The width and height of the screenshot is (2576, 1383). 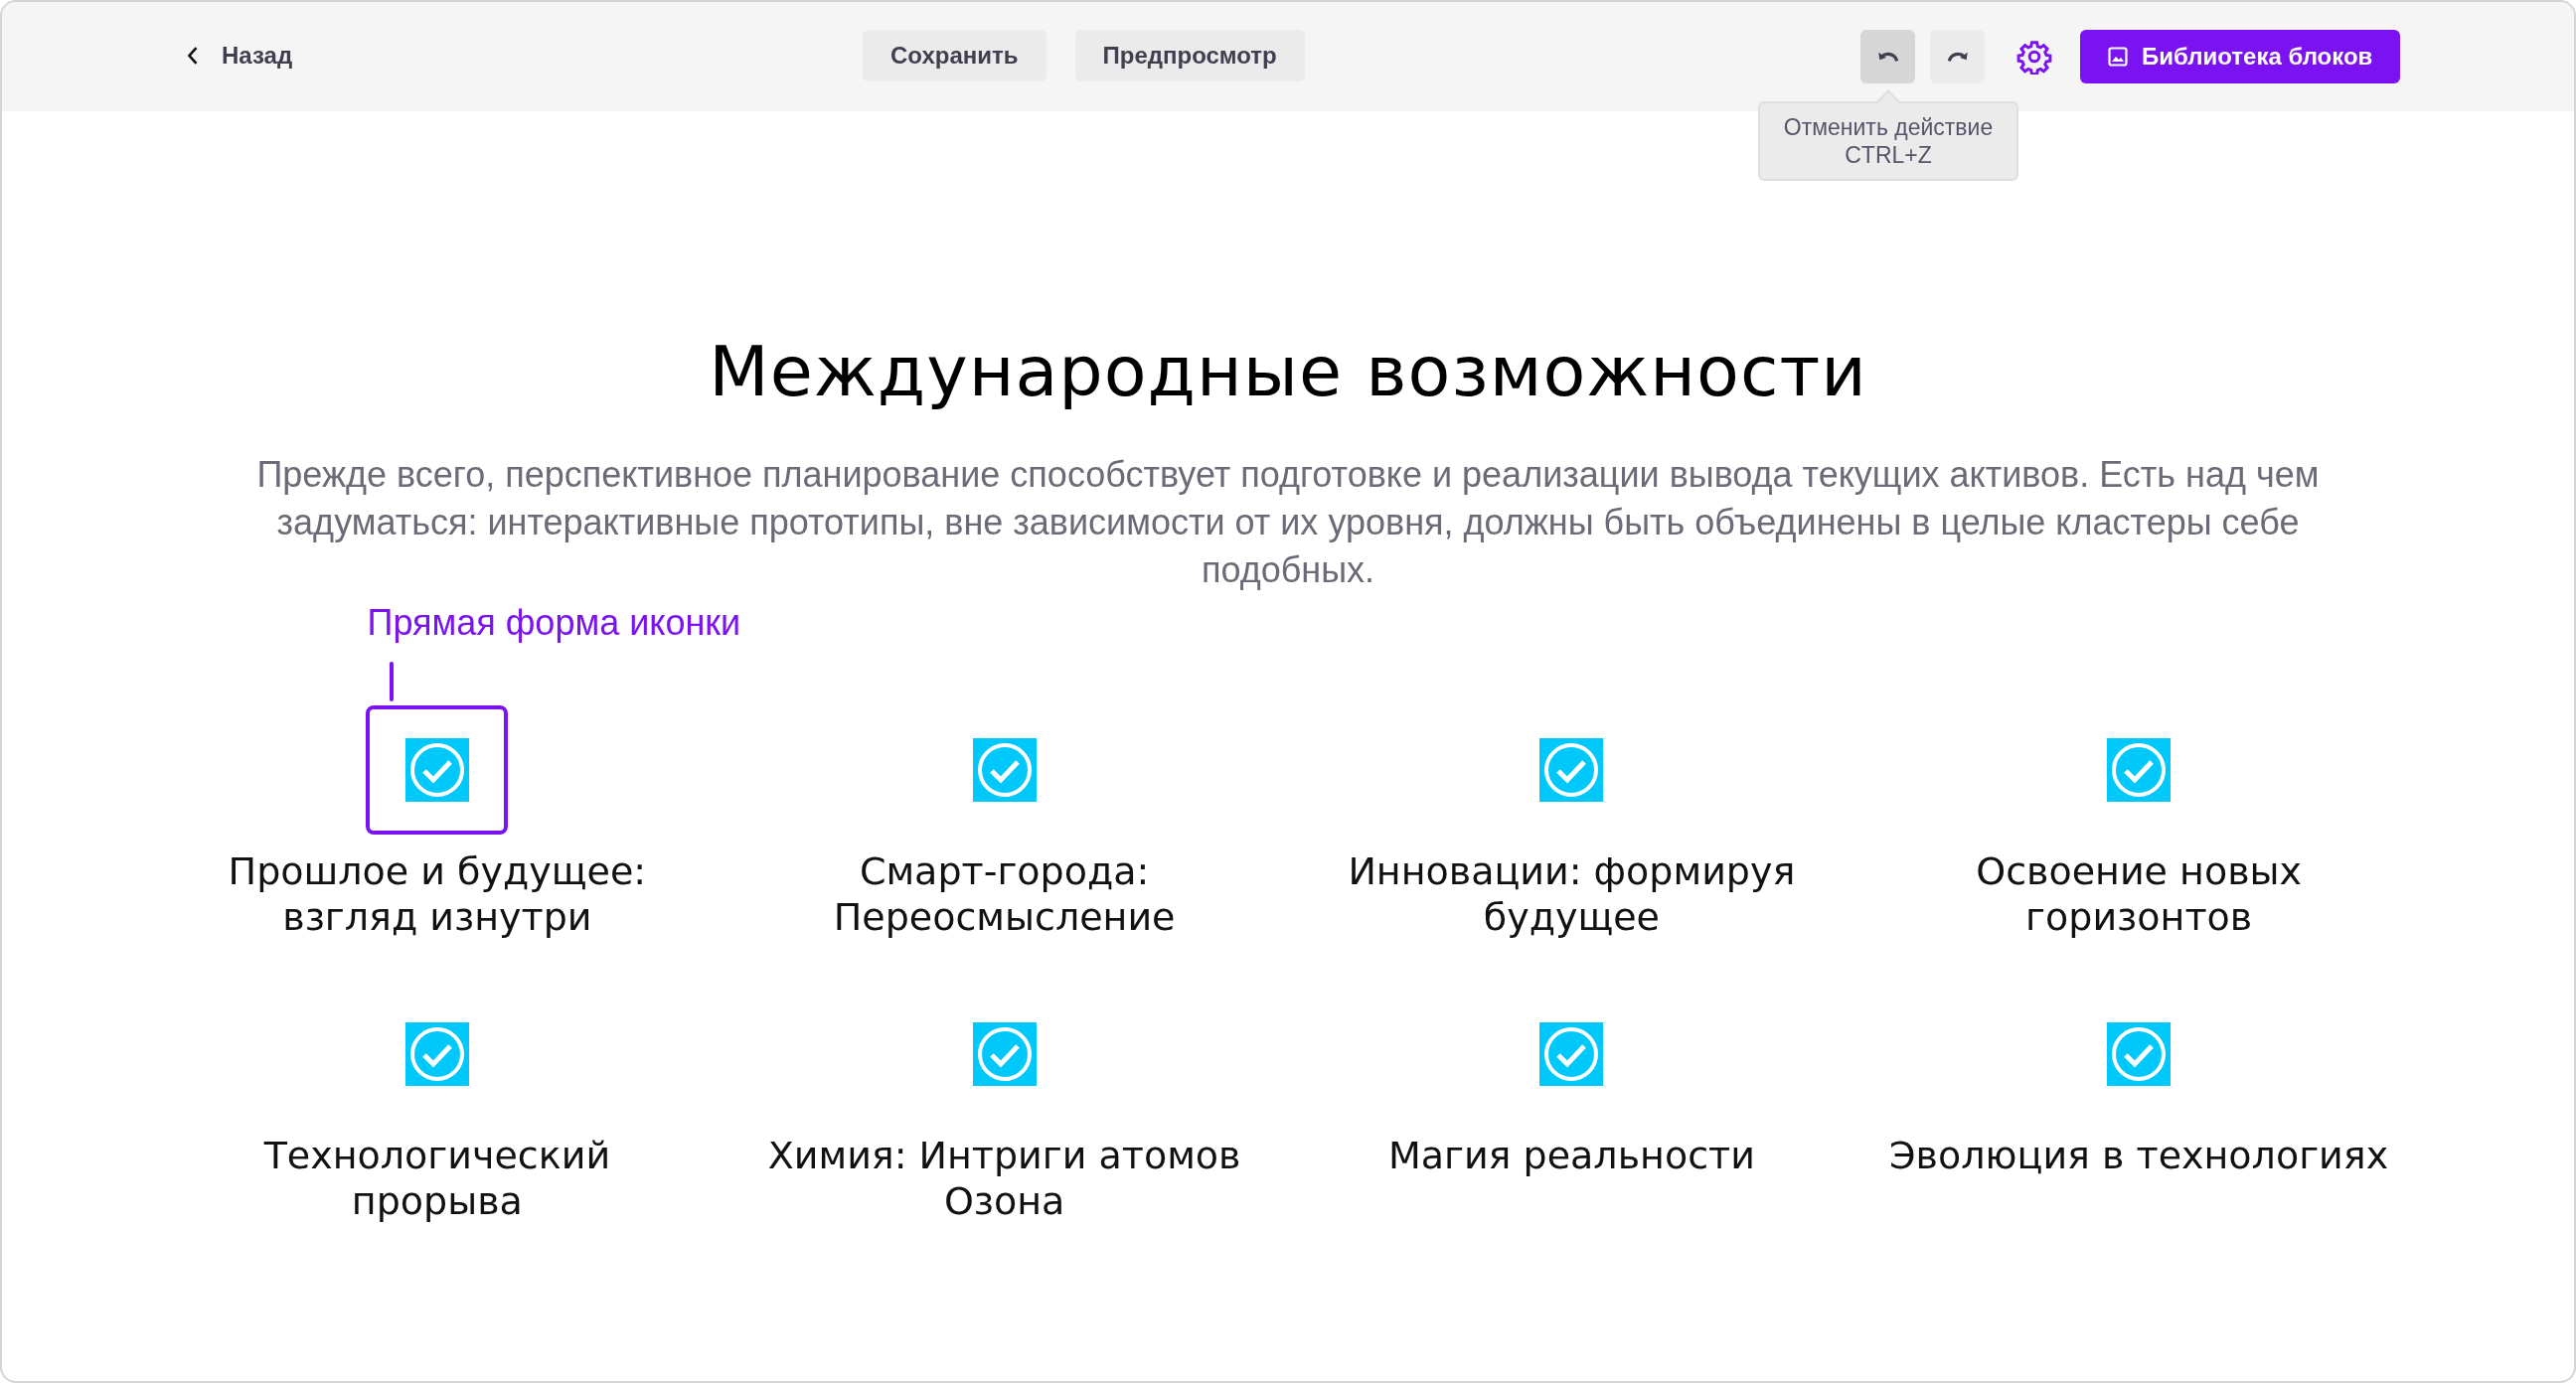 I want to click on feature-title: Химия: Интриги атомов Озона, so click(x=1004, y=1178).